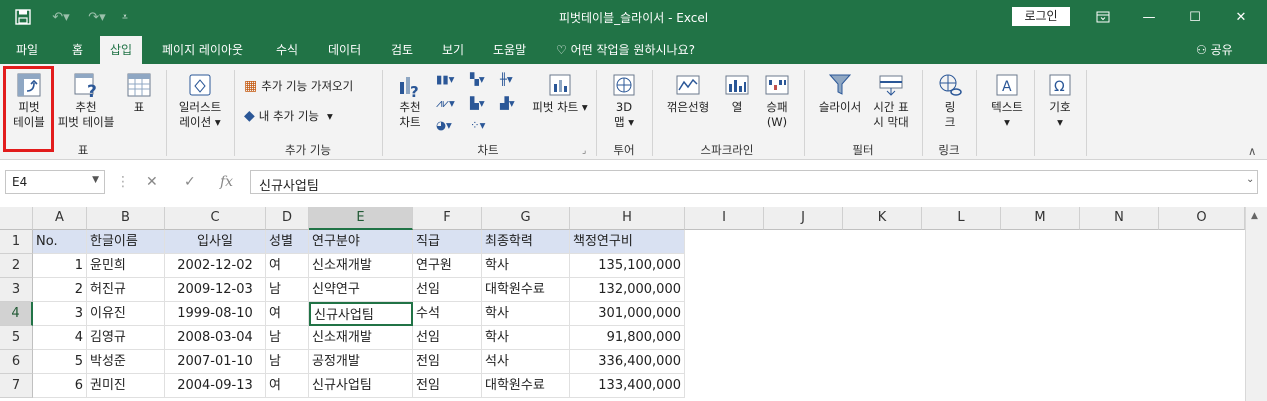 The height and width of the screenshot is (401, 1267). What do you see at coordinates (754, 182) in the screenshot?
I see `formula-input: 신규사업팀` at bounding box center [754, 182].